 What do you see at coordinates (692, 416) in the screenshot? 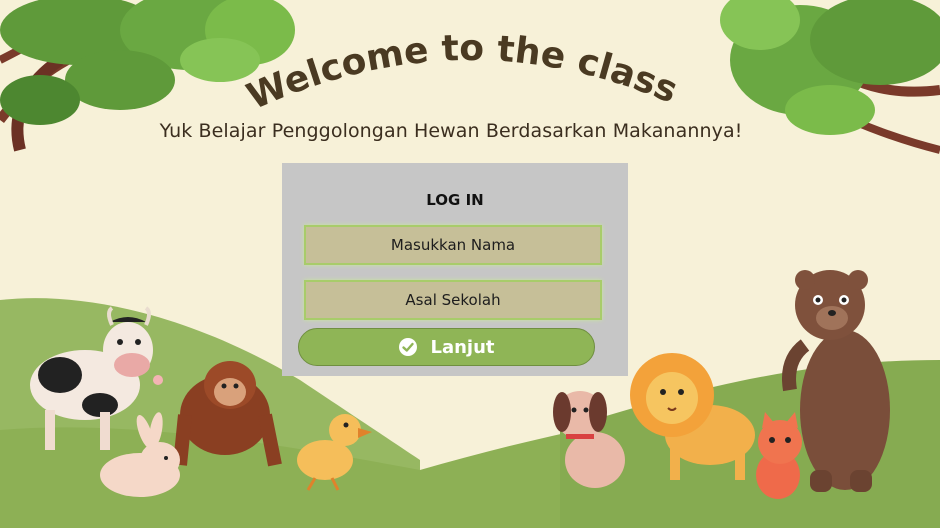
I see `lion-icon` at bounding box center [692, 416].